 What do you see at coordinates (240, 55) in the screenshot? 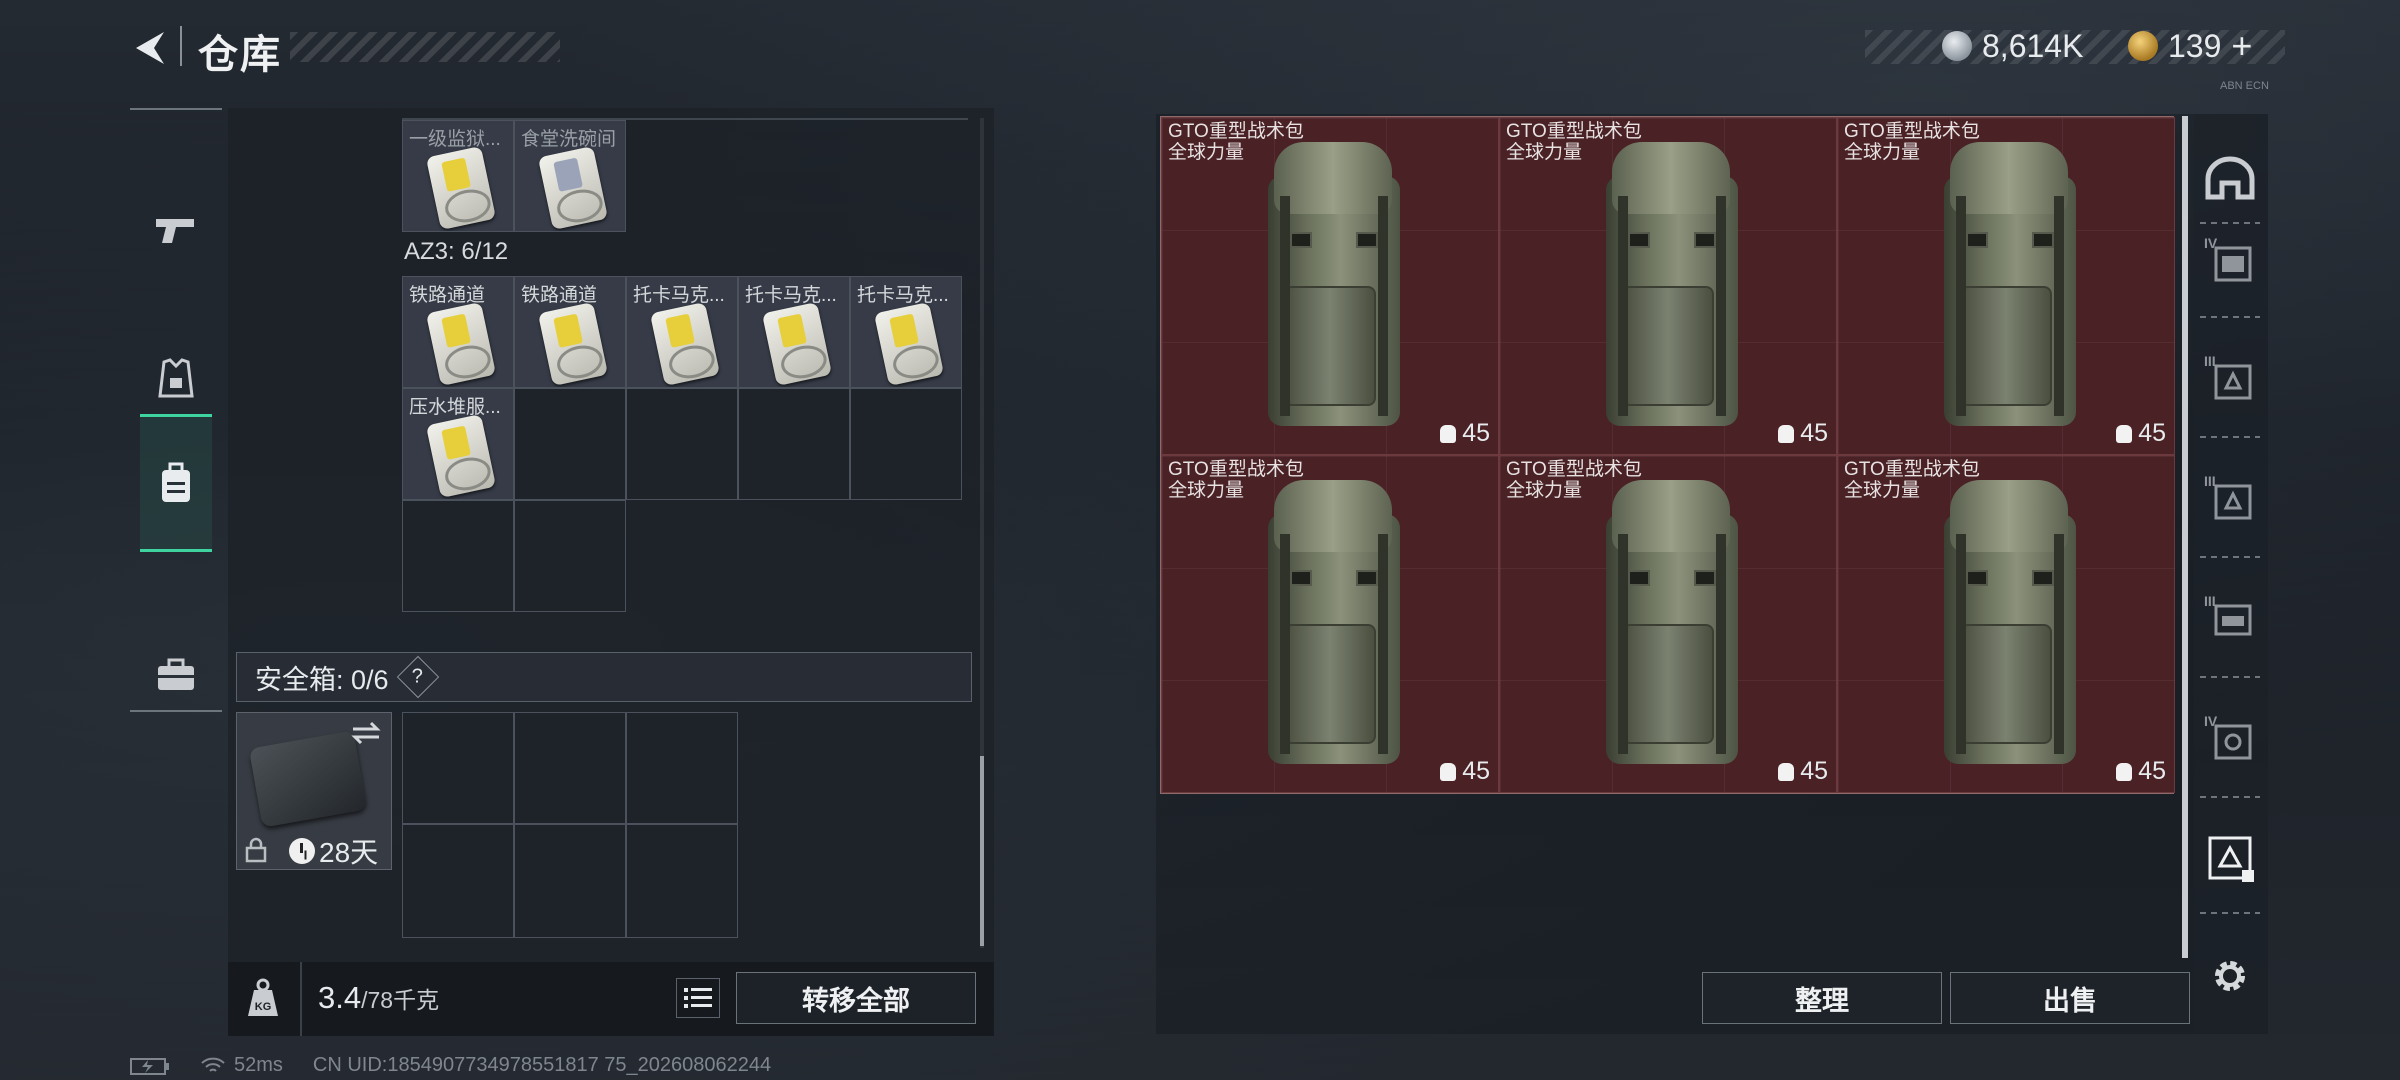
I see `page-title: 仓库` at bounding box center [240, 55].